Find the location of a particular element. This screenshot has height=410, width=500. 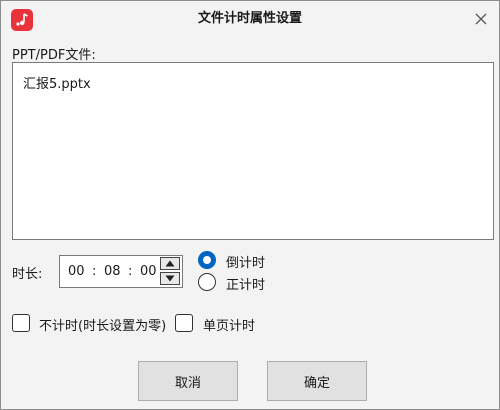

no-timing-checkbox is located at coordinates (21, 323).